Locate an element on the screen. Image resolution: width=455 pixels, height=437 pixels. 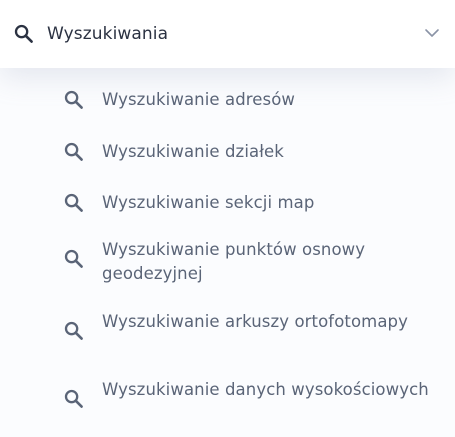
list-item-label: Wyszukiwanie punktów osnowy geodezyjnej is located at coordinates (234, 261).